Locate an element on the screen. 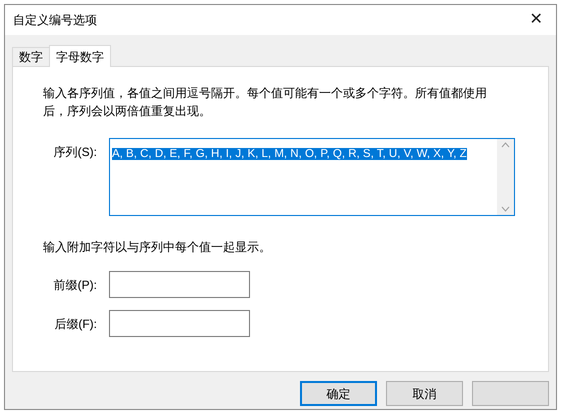 This screenshot has height=416, width=562. dialog-button: 确定 is located at coordinates (338, 393).